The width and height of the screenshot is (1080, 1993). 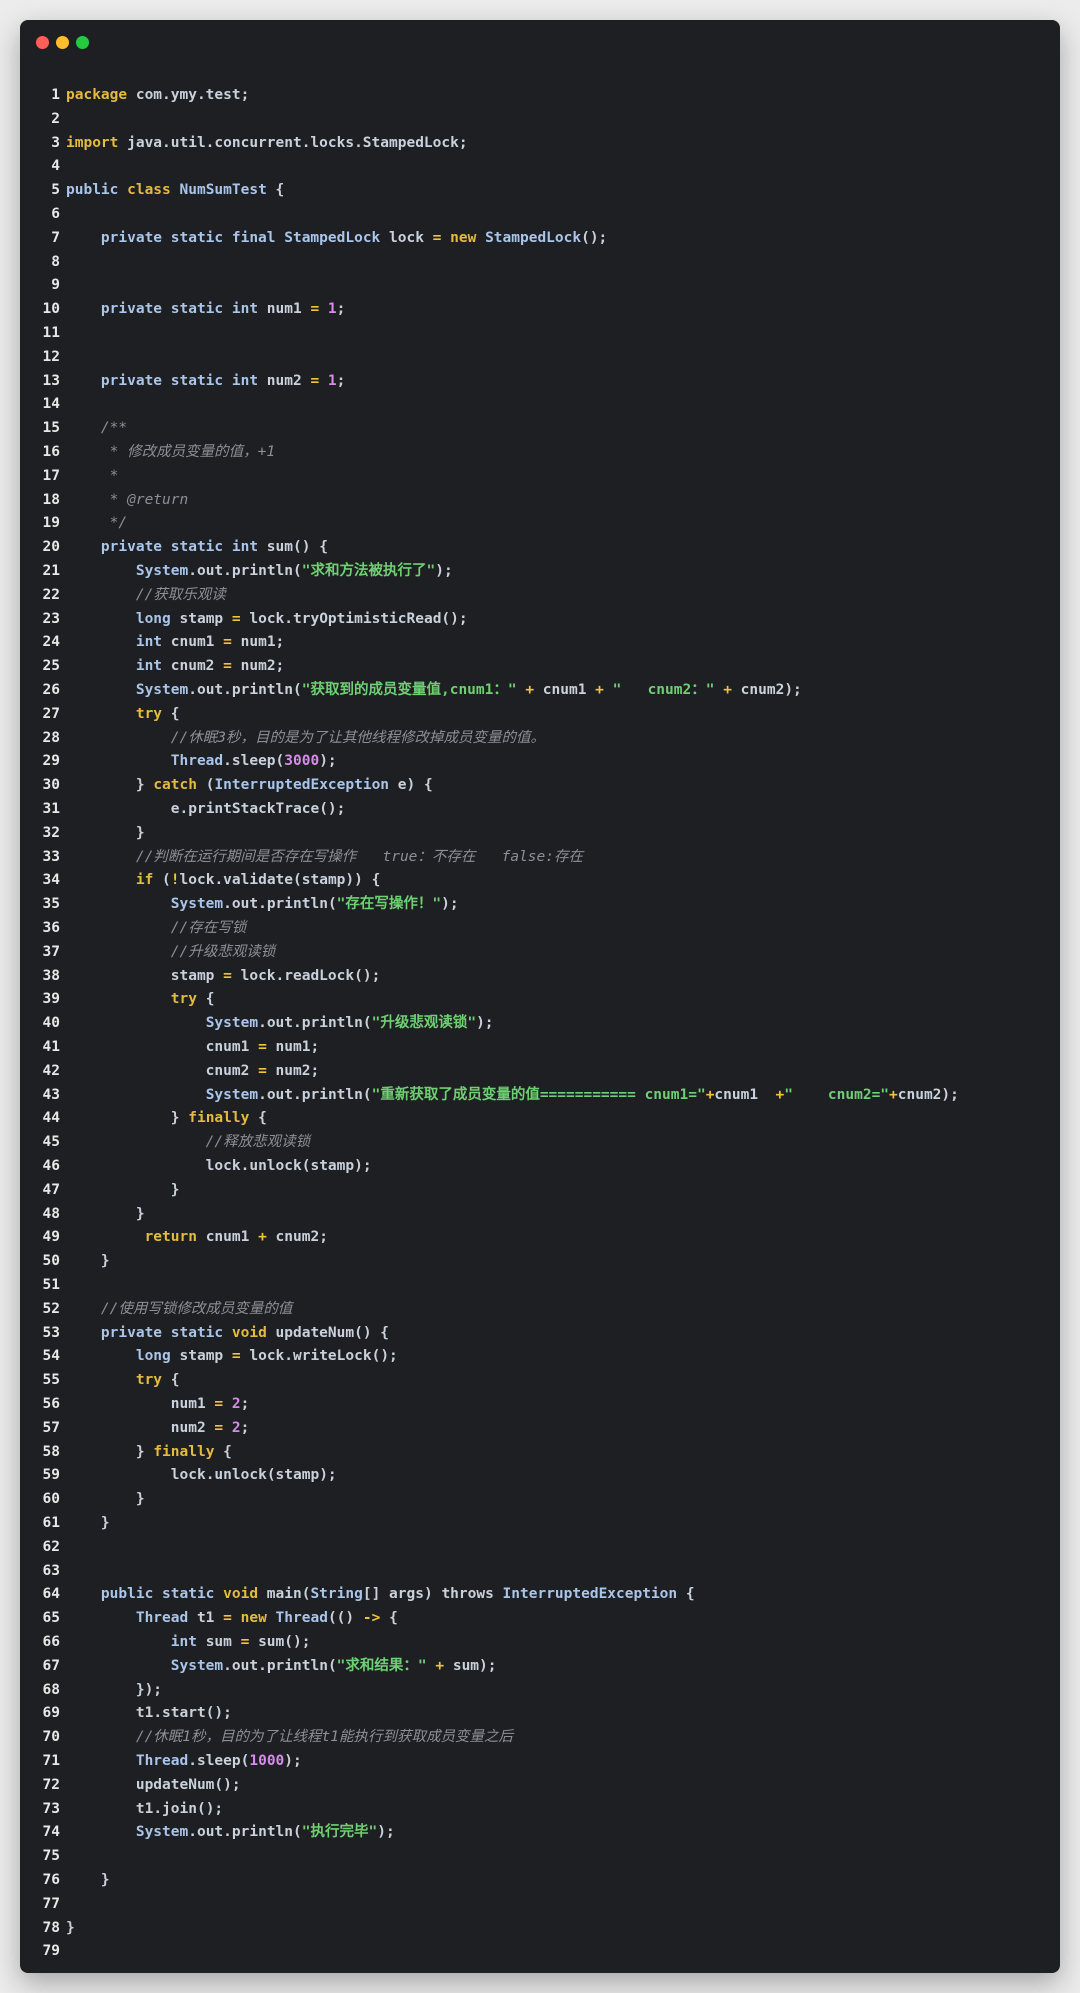 What do you see at coordinates (540, 46) in the screenshot?
I see `window-titlebar` at bounding box center [540, 46].